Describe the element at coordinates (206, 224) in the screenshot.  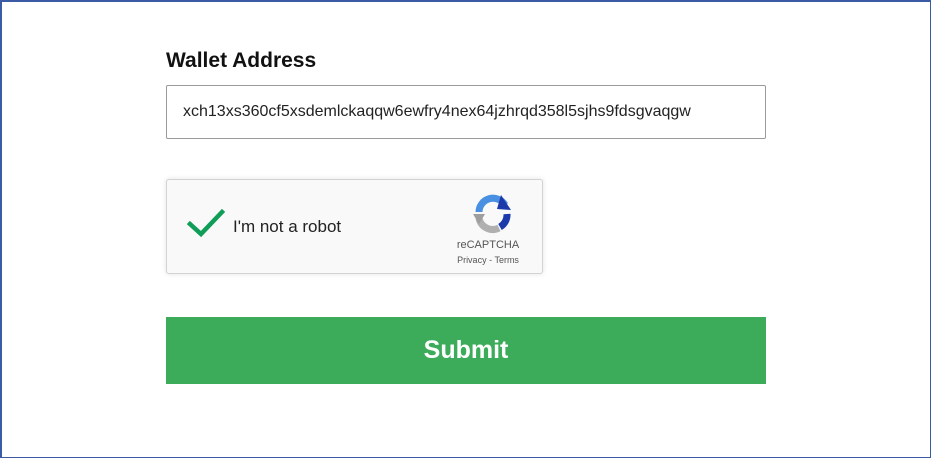
I see `checkmark-icon` at that location.